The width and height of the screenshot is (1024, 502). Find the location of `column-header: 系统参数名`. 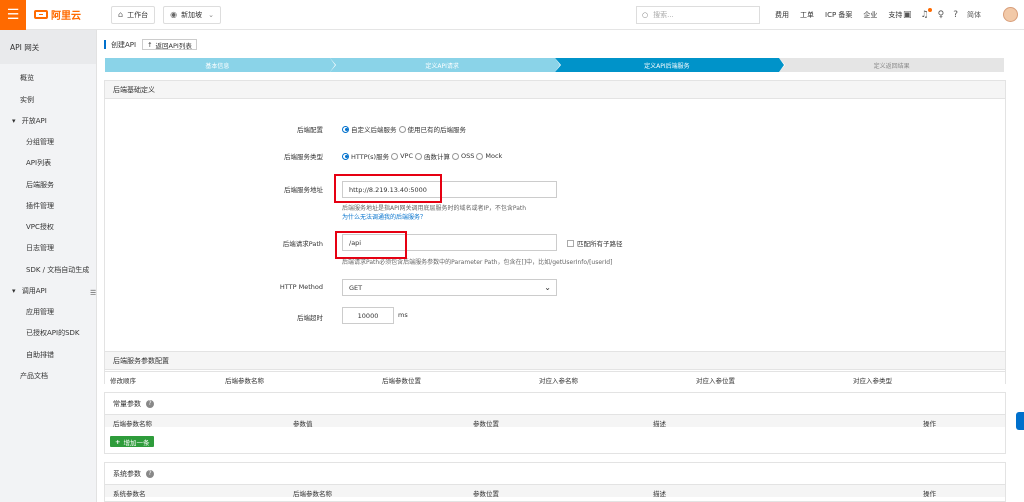

column-header: 系统参数名 is located at coordinates (129, 494).